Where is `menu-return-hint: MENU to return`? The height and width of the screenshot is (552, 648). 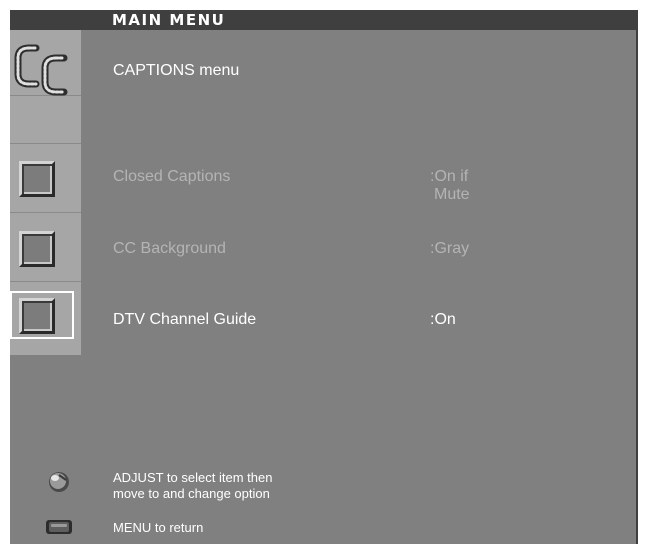
menu-return-hint: MENU to return is located at coordinates (158, 527).